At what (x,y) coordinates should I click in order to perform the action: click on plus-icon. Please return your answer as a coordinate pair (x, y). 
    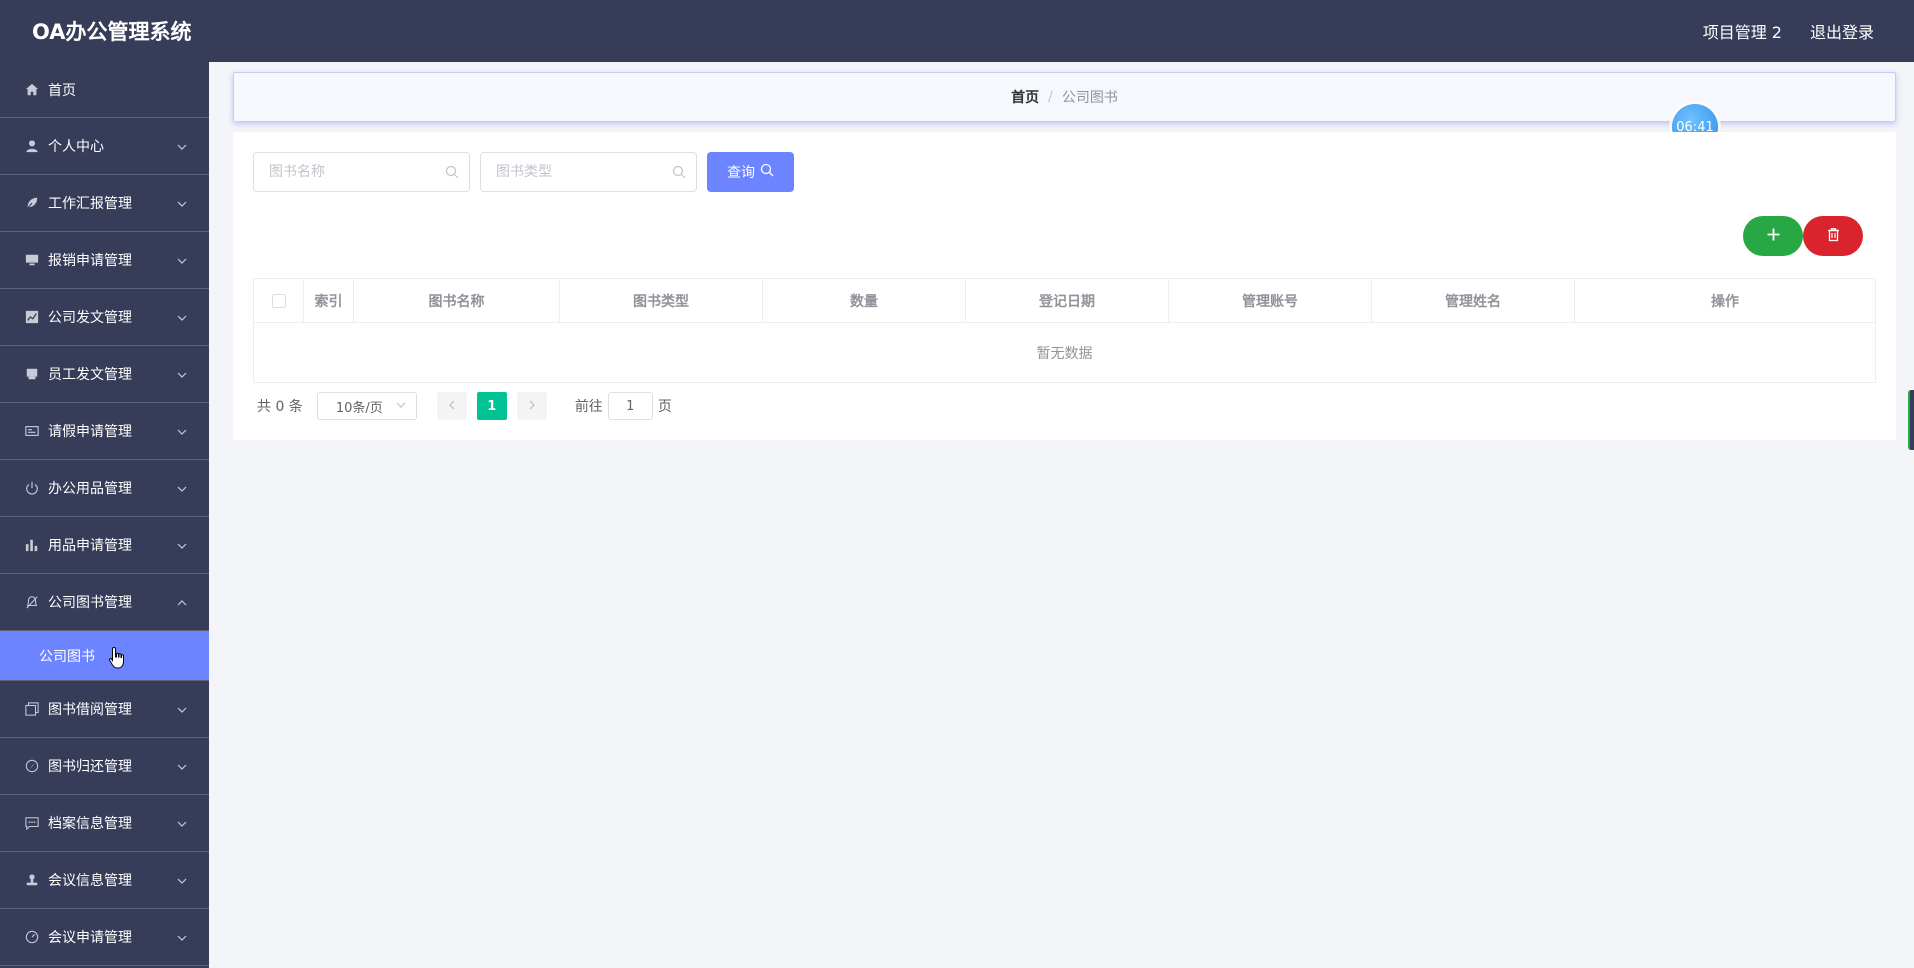
    Looking at the image, I should click on (1773, 236).